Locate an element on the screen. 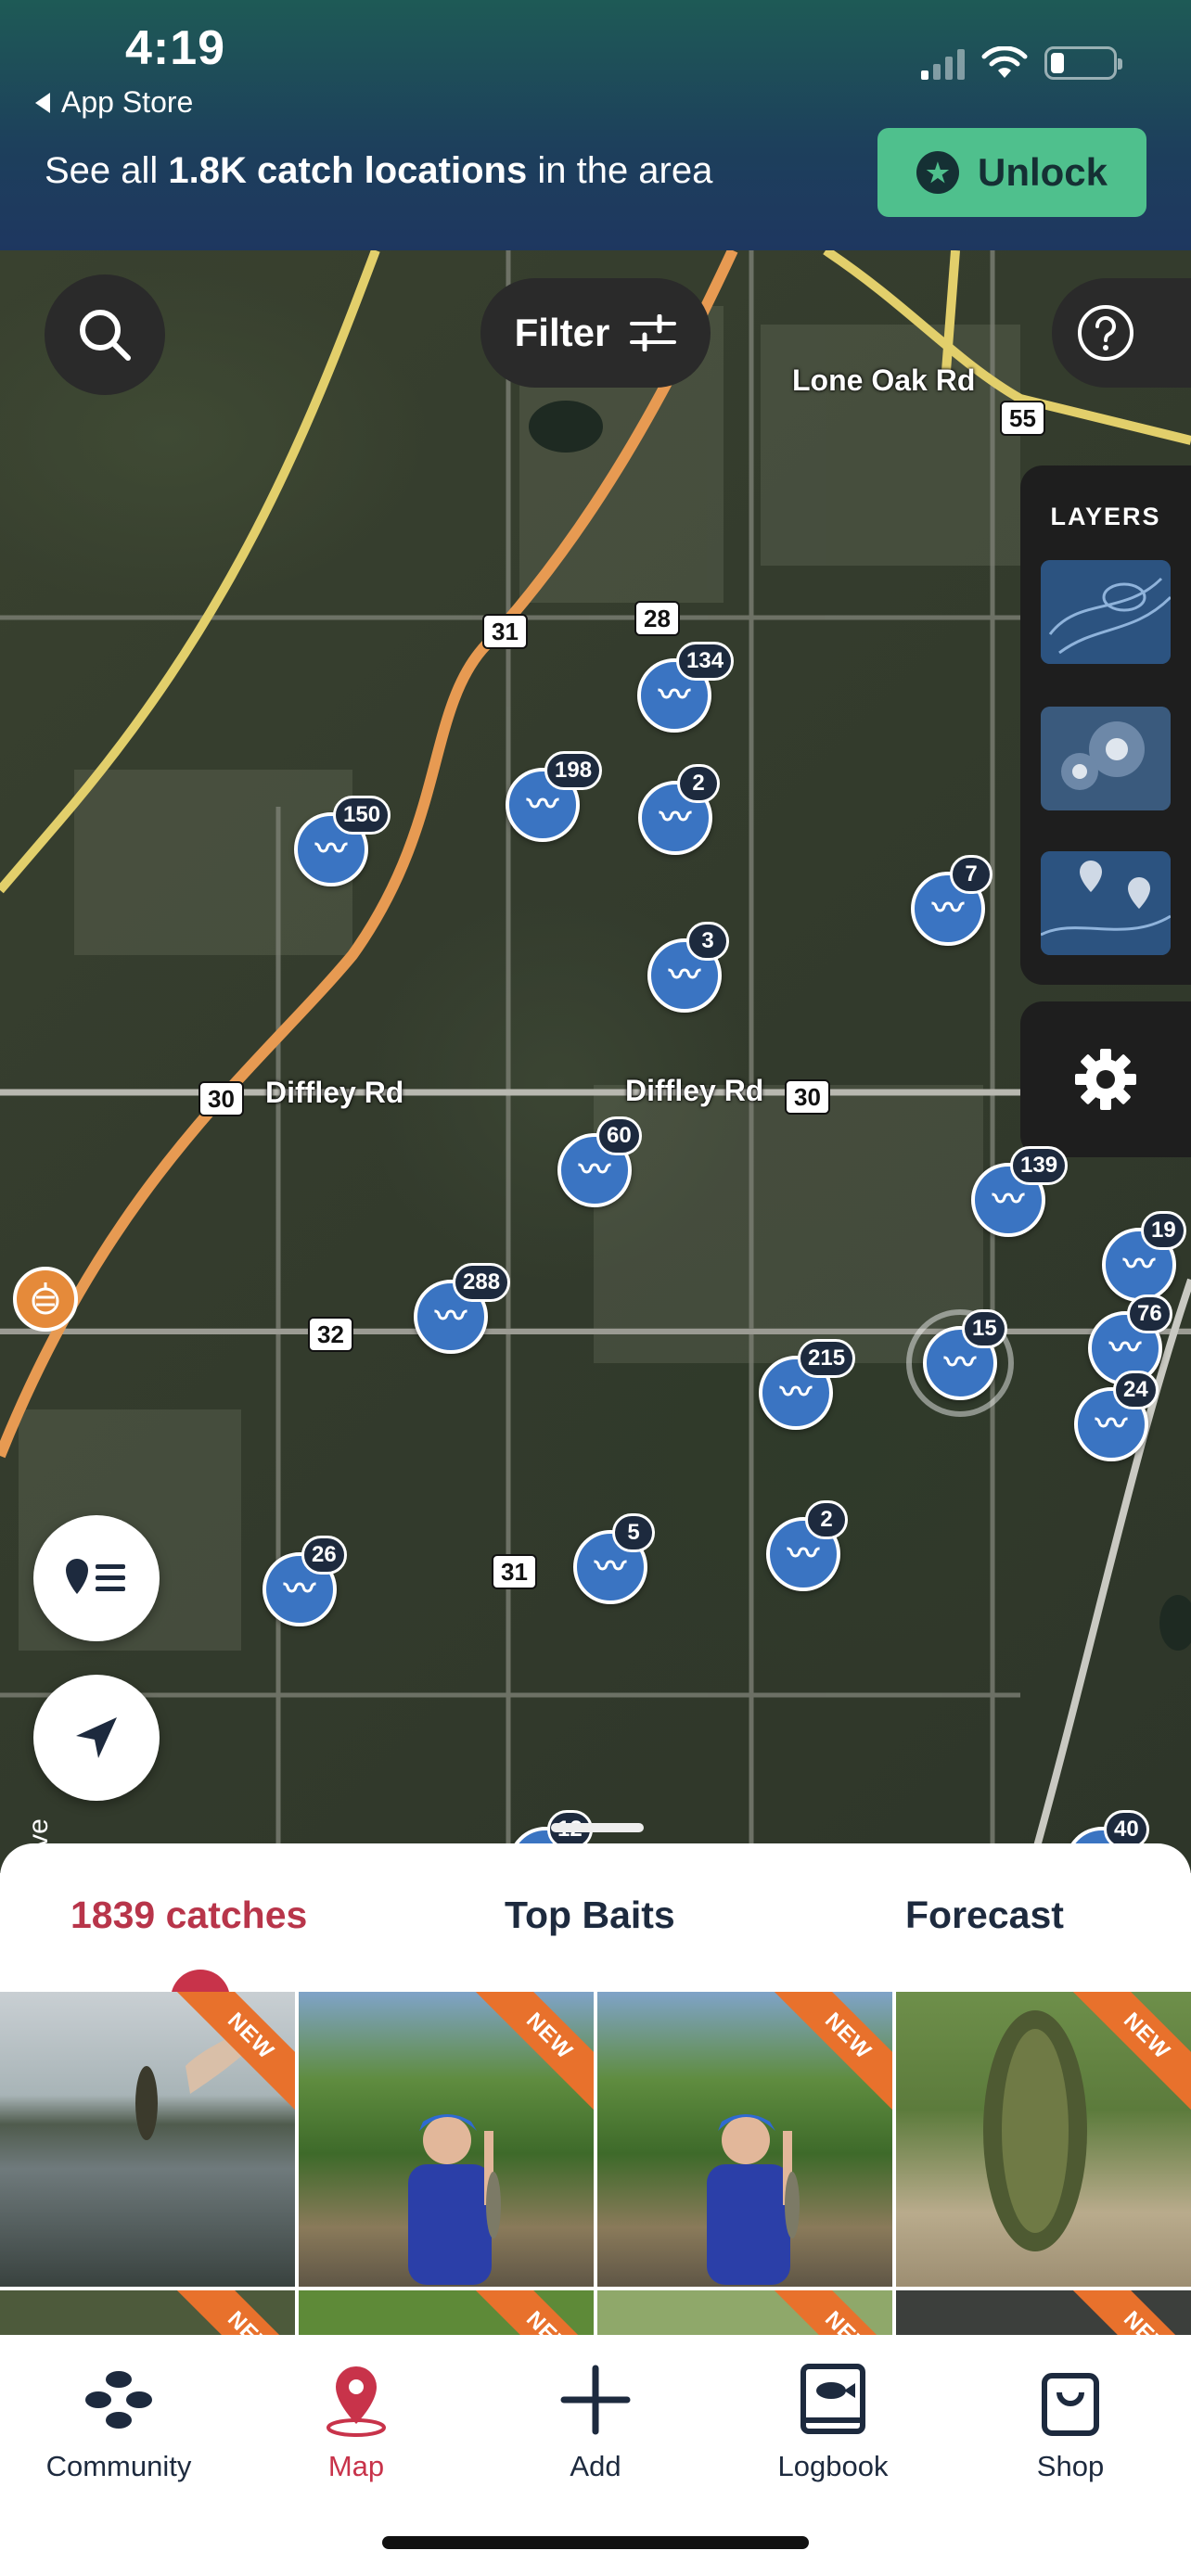 This screenshot has width=1191, height=2576. pin-count: 5 is located at coordinates (633, 1532).